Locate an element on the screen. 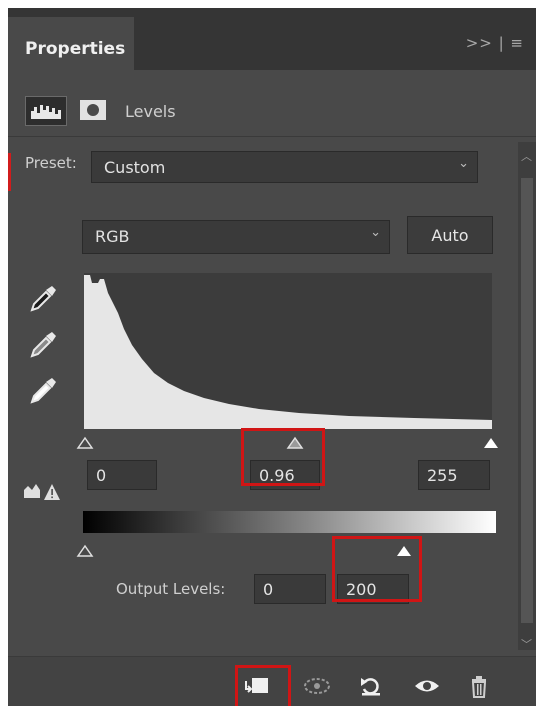  clip-button-highlight-box is located at coordinates (263, 685).